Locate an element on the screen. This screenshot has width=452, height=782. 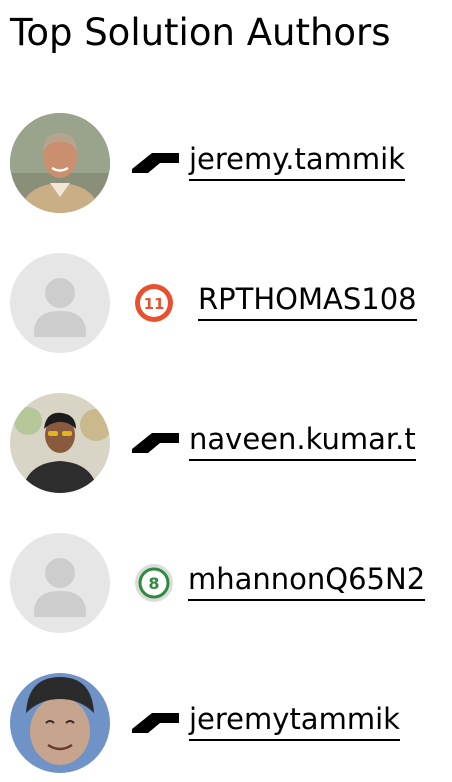
author-row: jeremy.tammik is located at coordinates (226, 165).